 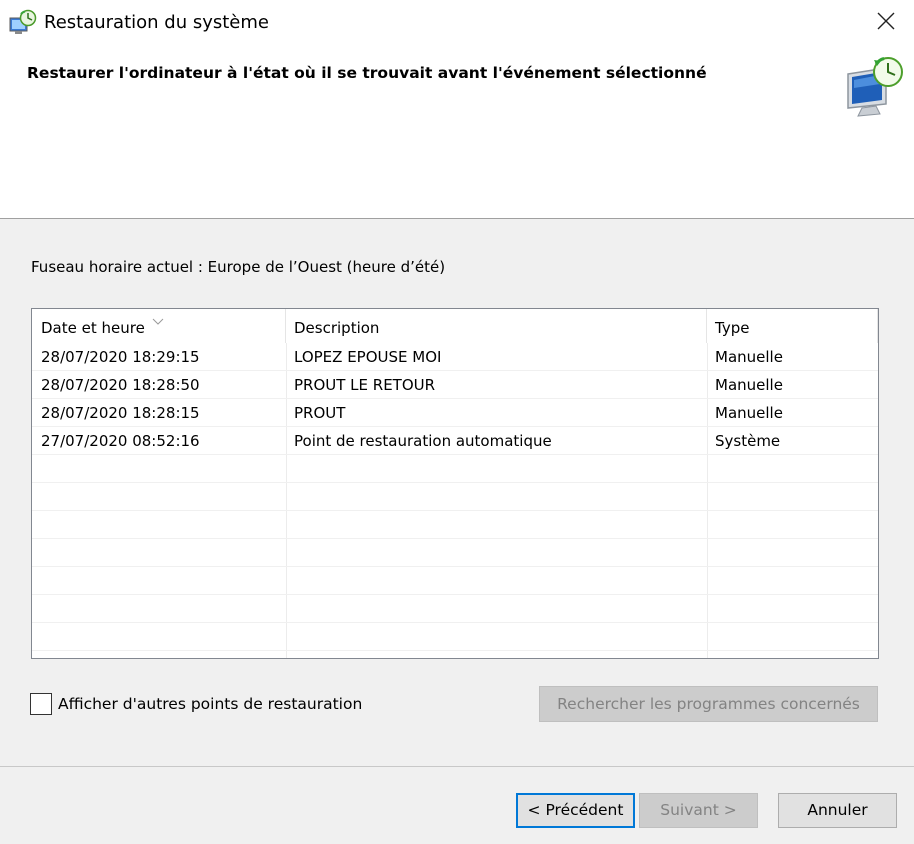 What do you see at coordinates (156, 22) in the screenshot?
I see `window-title: Restauration du système` at bounding box center [156, 22].